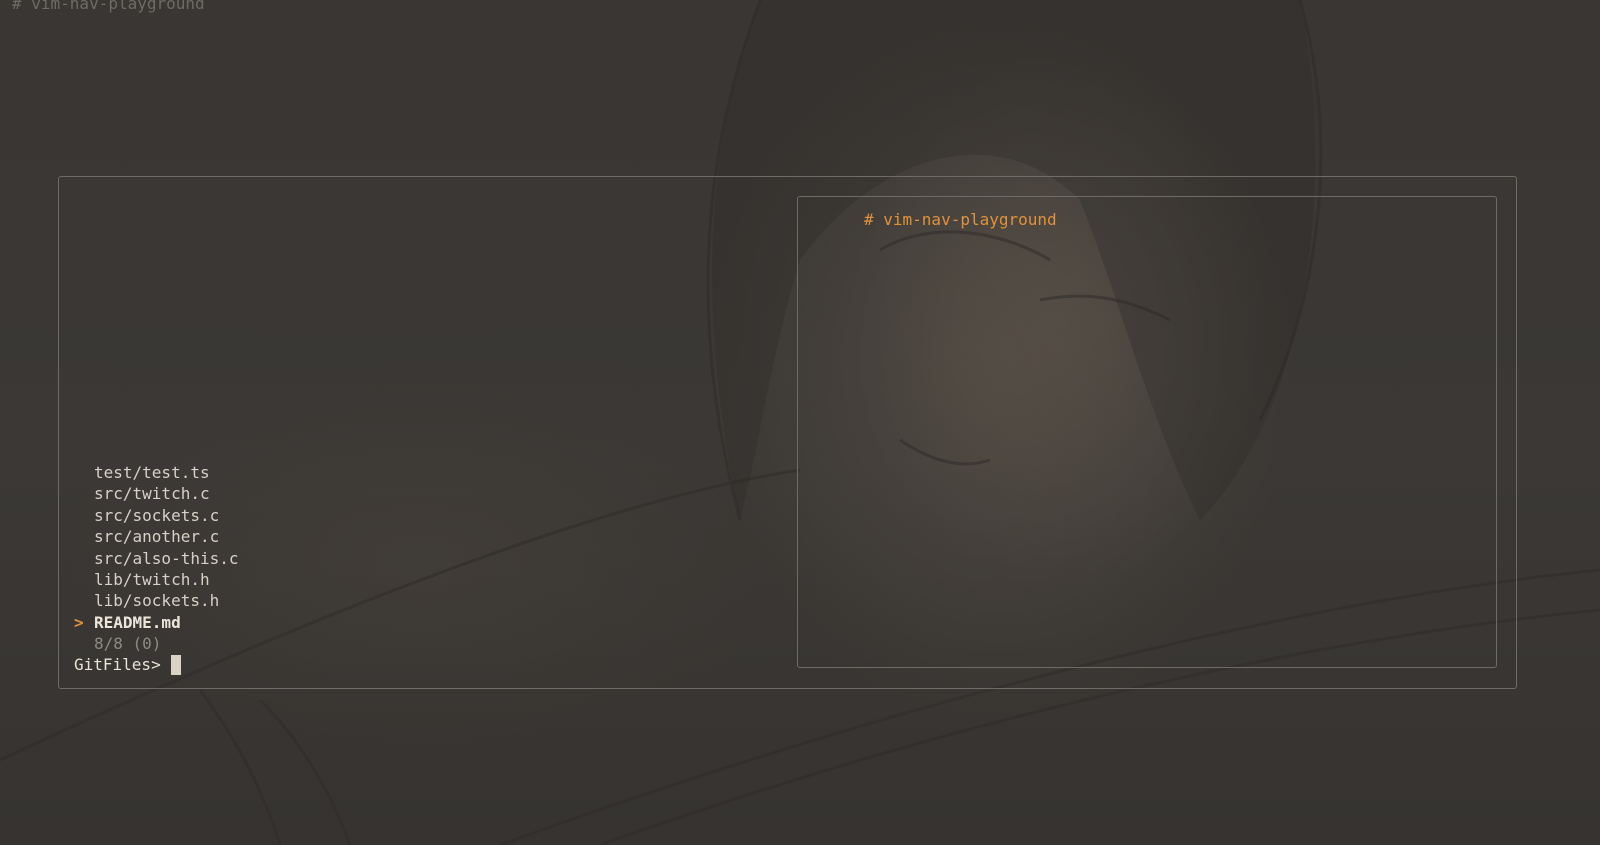  Describe the element at coordinates (117, 664) in the screenshot. I see `prompt-label: GitFiles>` at that location.